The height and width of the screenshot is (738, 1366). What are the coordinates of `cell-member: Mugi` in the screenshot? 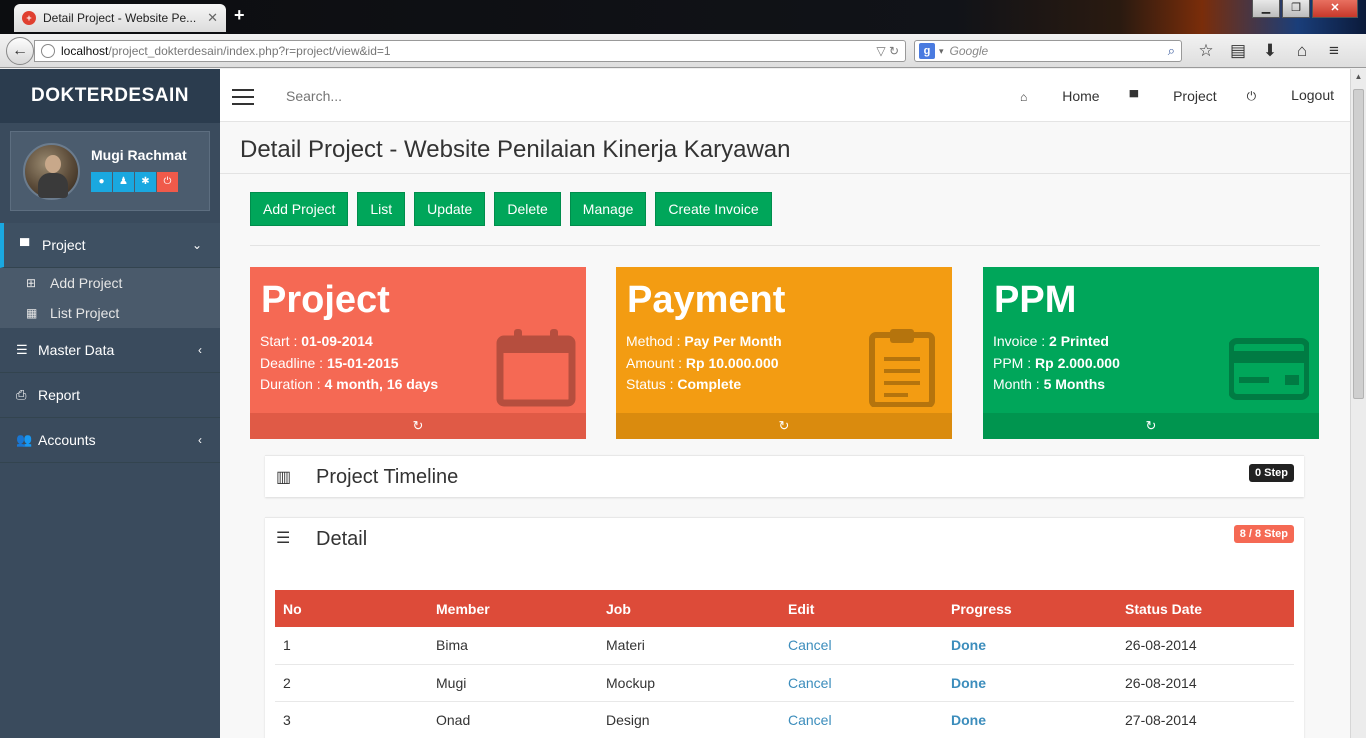 It's located at (513, 683).